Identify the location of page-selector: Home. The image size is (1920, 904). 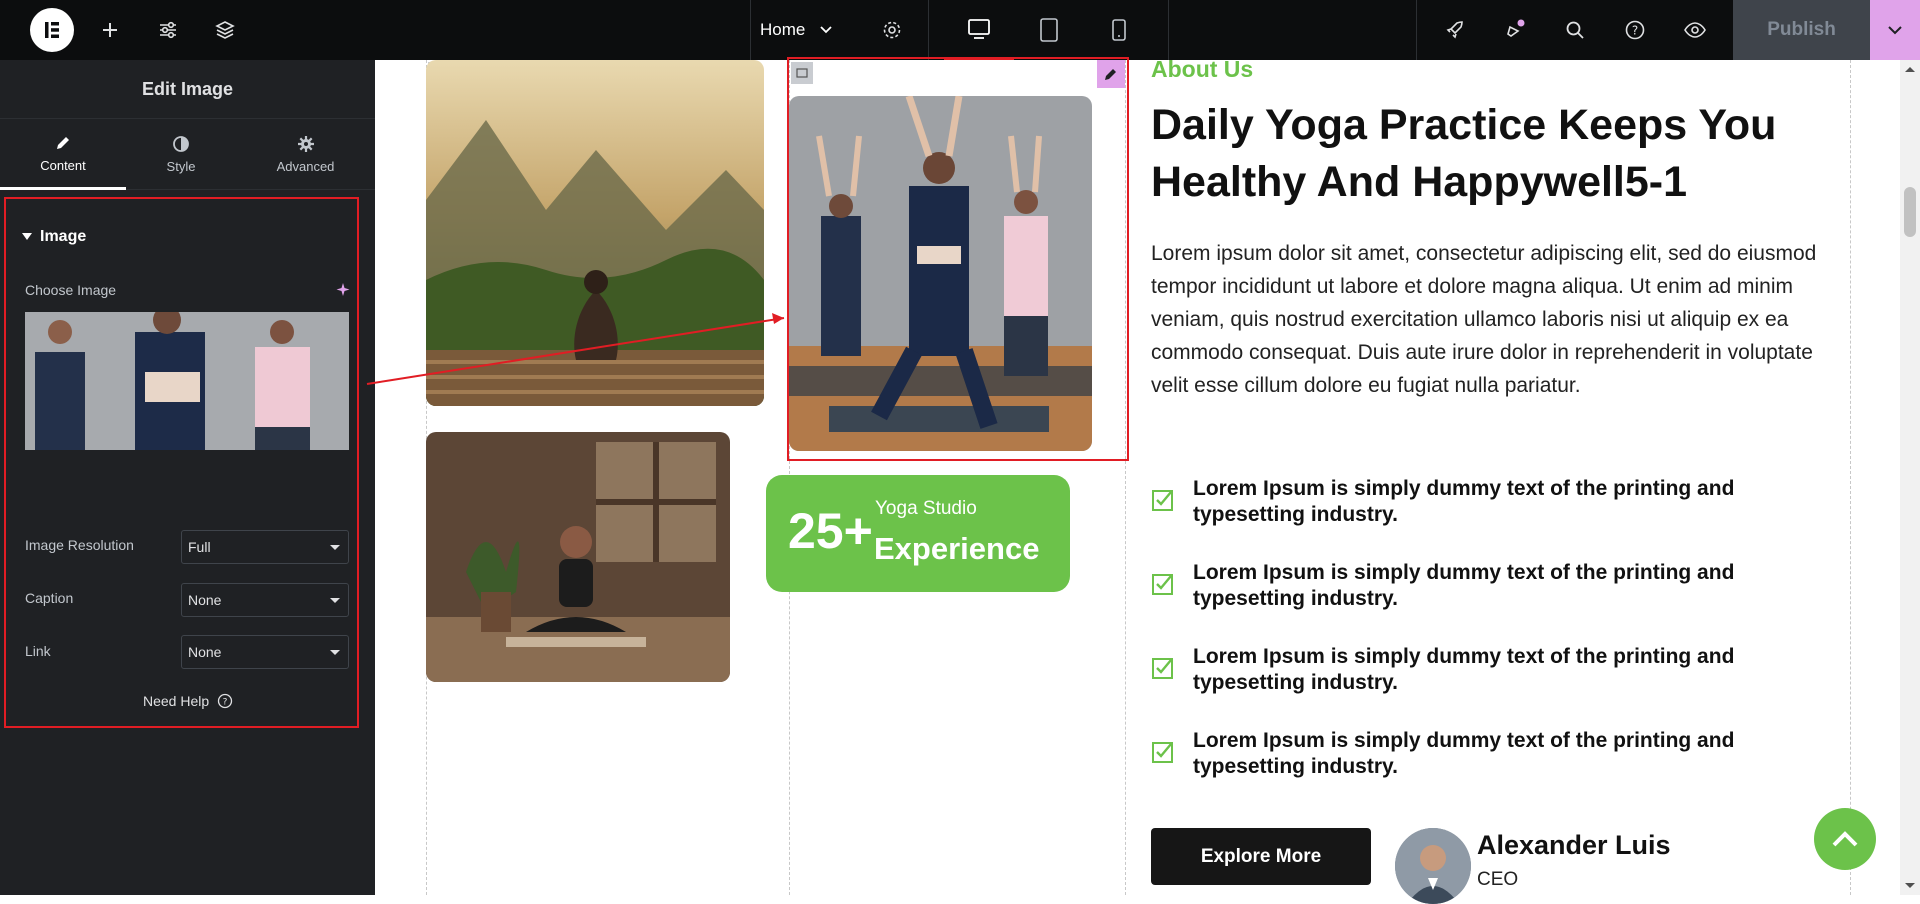
(820, 30).